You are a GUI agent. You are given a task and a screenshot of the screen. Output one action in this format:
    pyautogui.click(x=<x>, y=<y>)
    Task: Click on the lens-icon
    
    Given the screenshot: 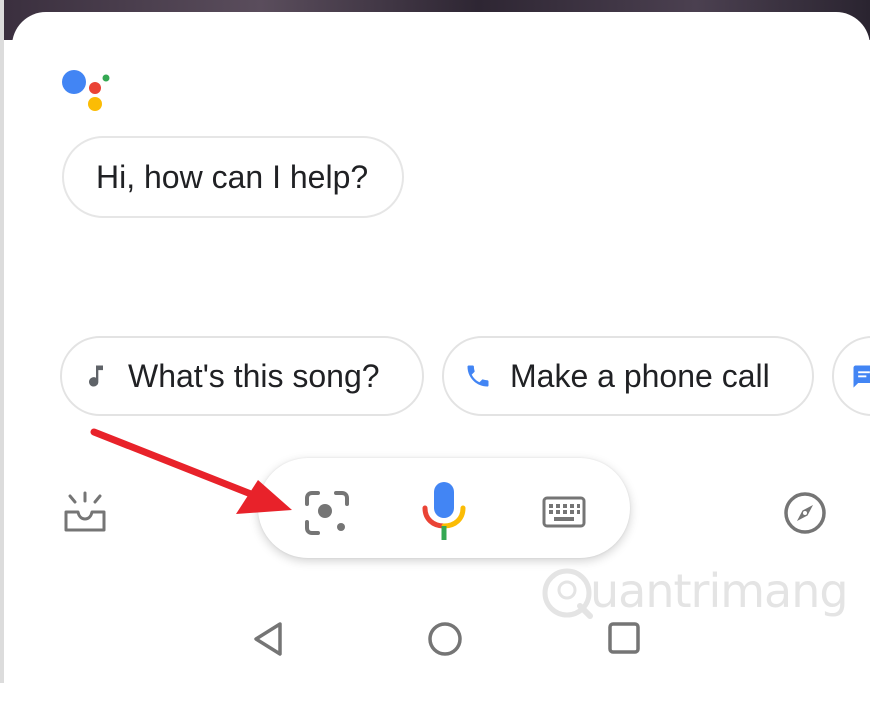 What is the action you would take?
    pyautogui.click(x=327, y=513)
    